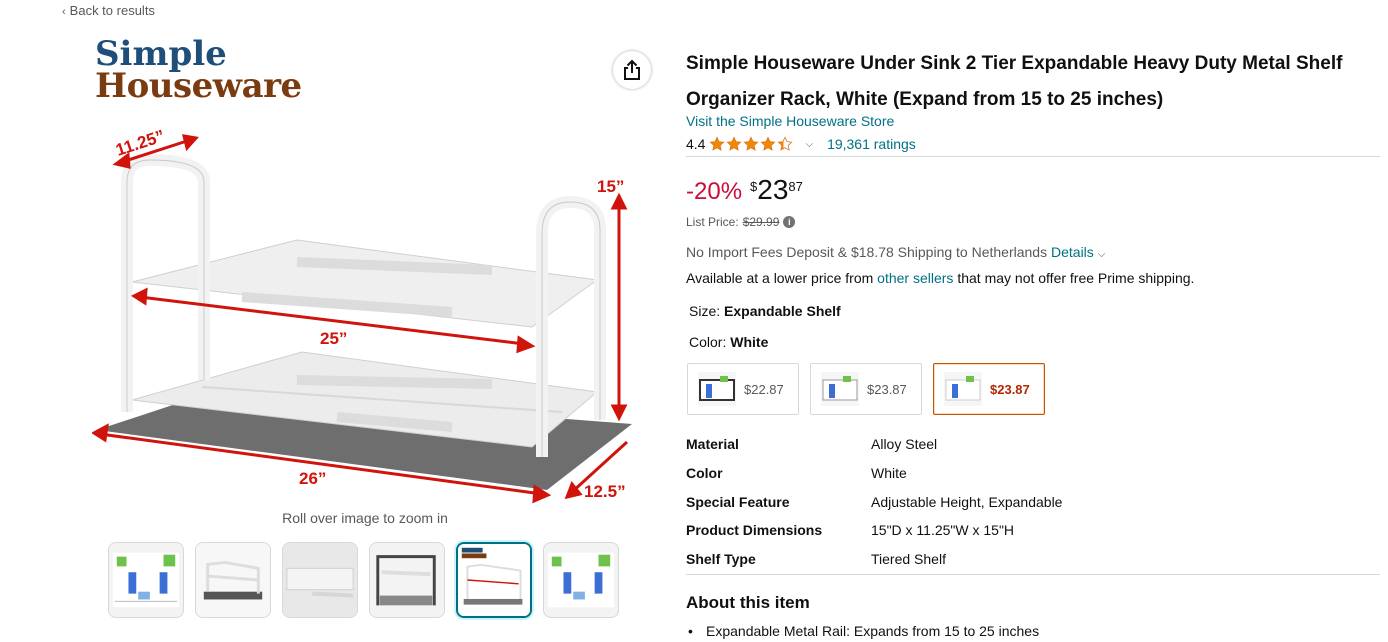 Image resolution: width=1388 pixels, height=642 pixels. I want to click on list-price-label: List Price:, so click(712, 222).